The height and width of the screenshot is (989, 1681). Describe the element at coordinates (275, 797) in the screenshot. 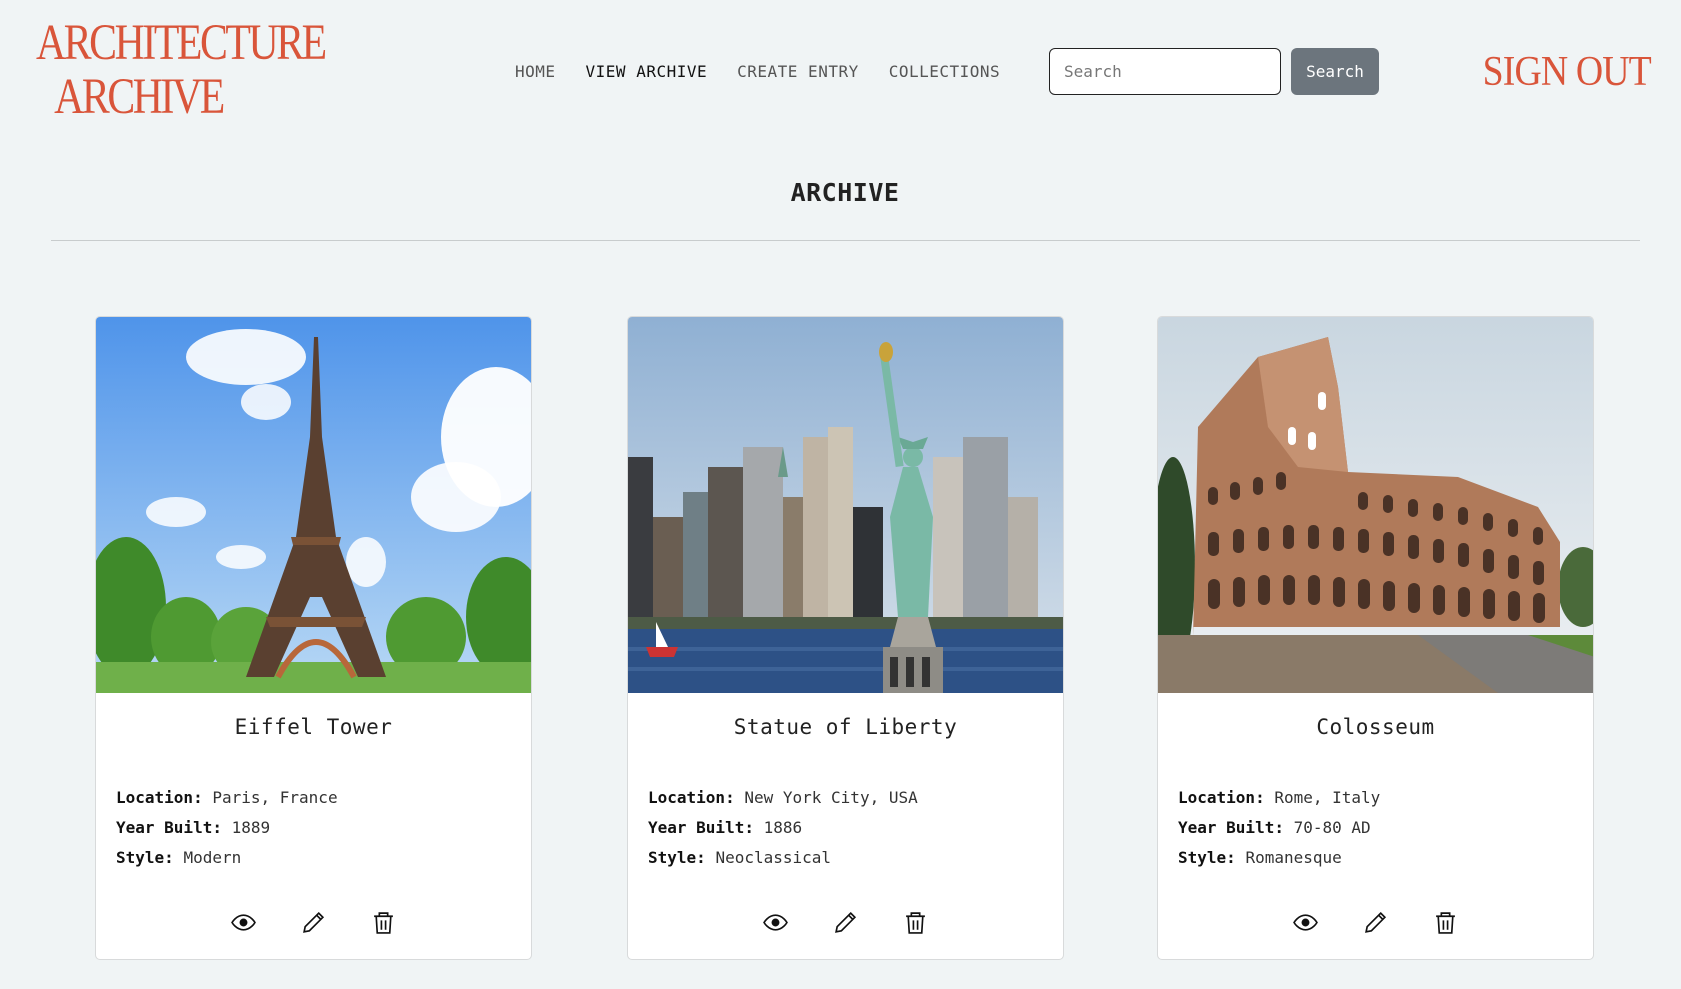

I see `location-value: Paris, France` at that location.